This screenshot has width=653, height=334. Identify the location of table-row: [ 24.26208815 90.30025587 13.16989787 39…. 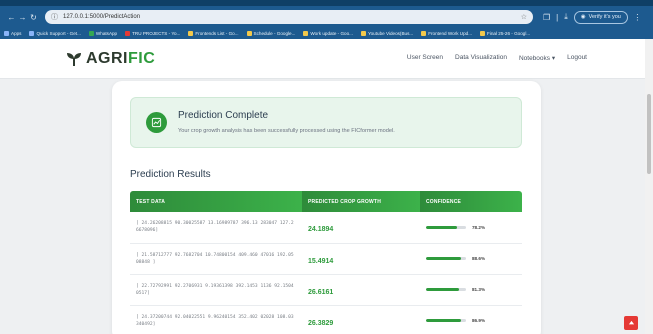
(326, 228).